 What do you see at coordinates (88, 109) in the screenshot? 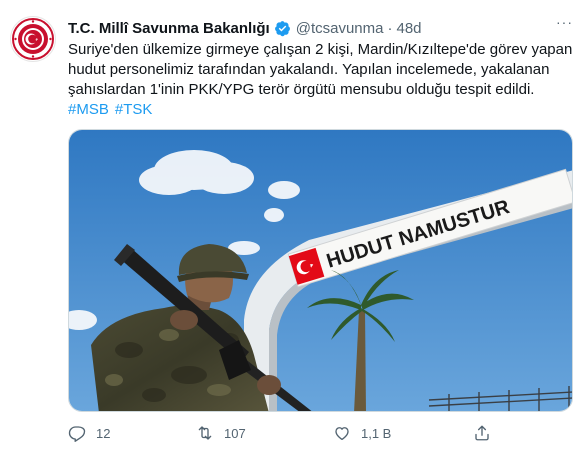
I see `hashtag-msb: #MSB` at bounding box center [88, 109].